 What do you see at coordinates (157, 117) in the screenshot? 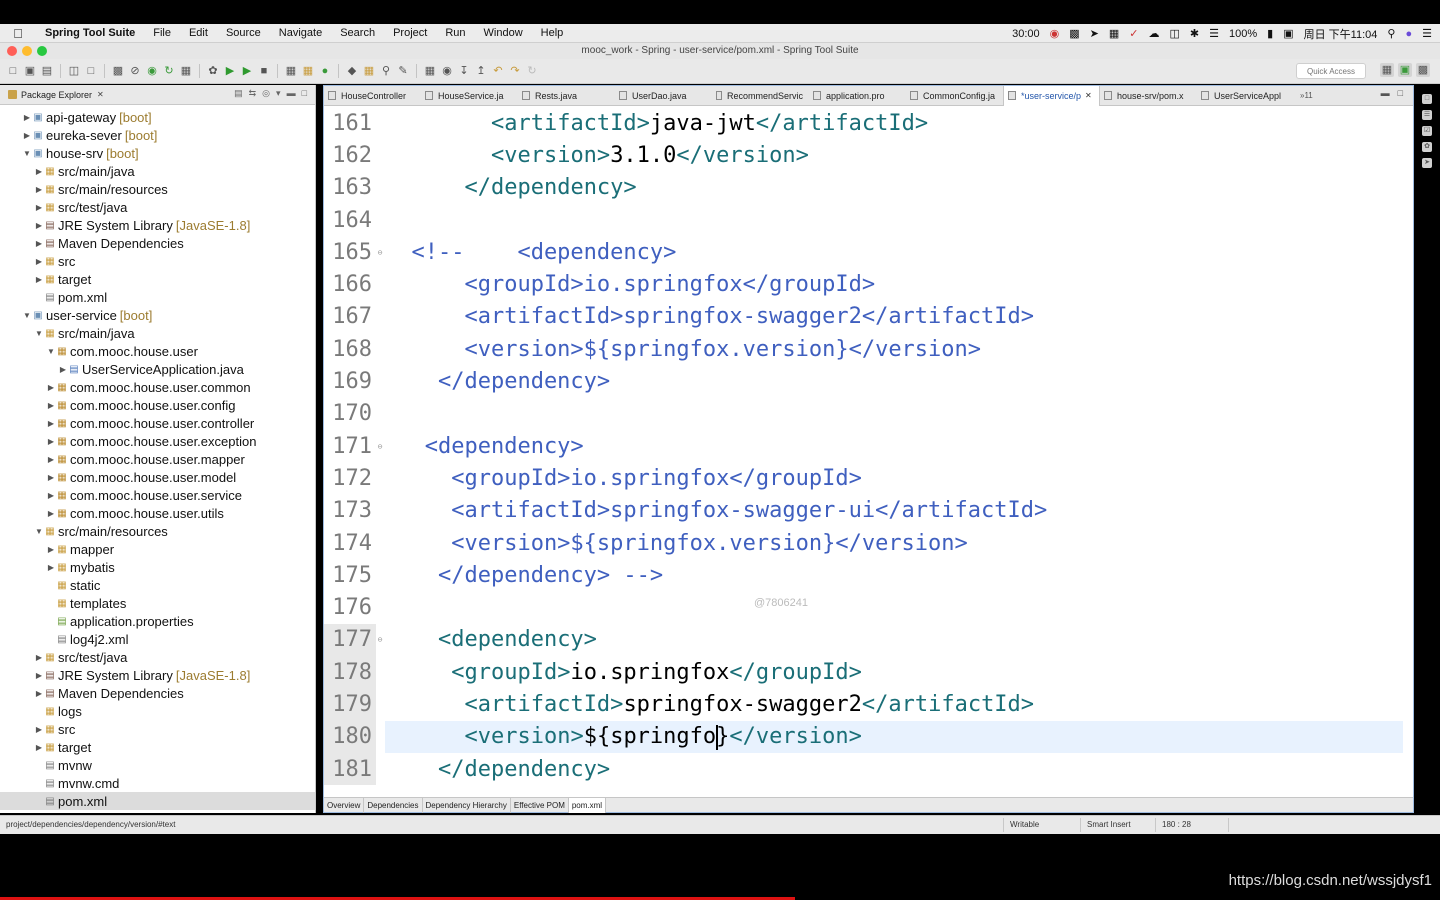
I see `tree-item: ▶ ▣ api-gateway [boot]` at bounding box center [157, 117].